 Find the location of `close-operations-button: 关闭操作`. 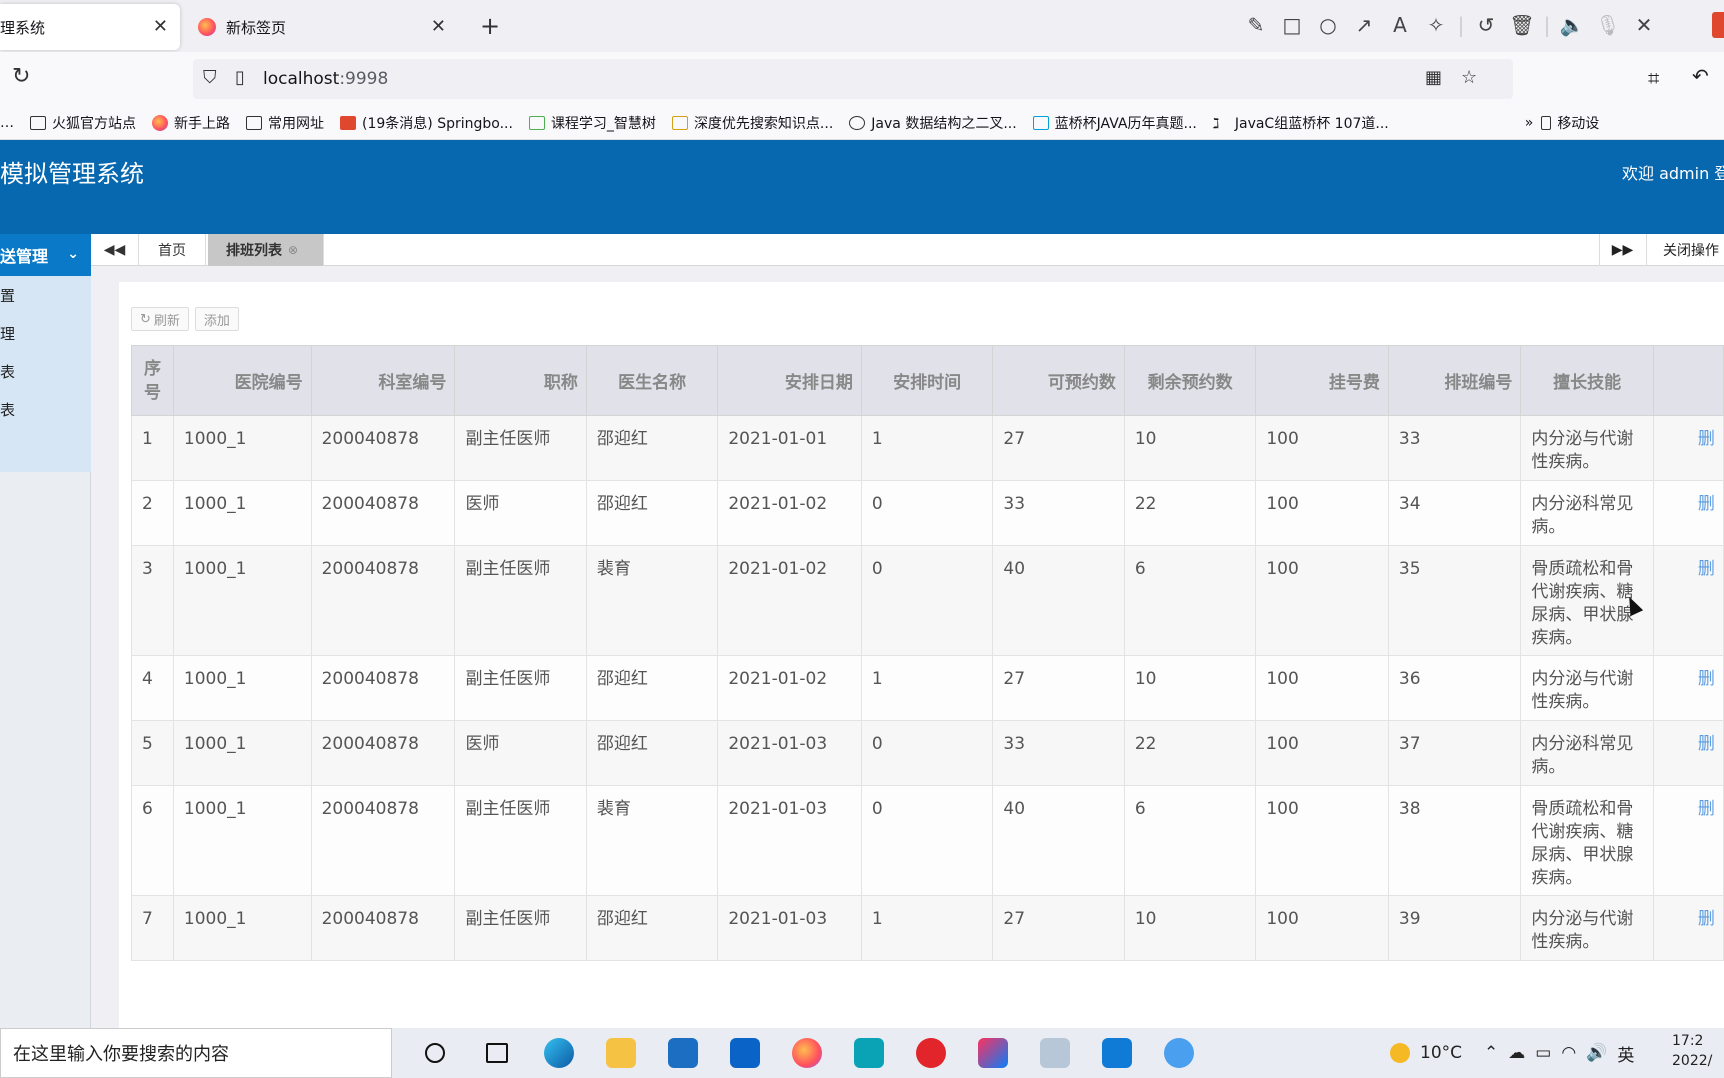

close-operations-button: 关闭操作 is located at coordinates (1682, 250).